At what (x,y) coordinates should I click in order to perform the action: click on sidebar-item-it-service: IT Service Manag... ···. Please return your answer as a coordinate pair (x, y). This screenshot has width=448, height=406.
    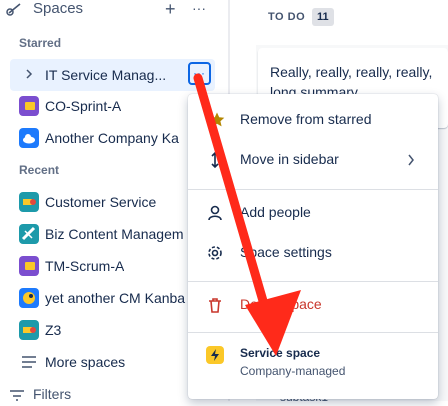
    Looking at the image, I should click on (112, 75).